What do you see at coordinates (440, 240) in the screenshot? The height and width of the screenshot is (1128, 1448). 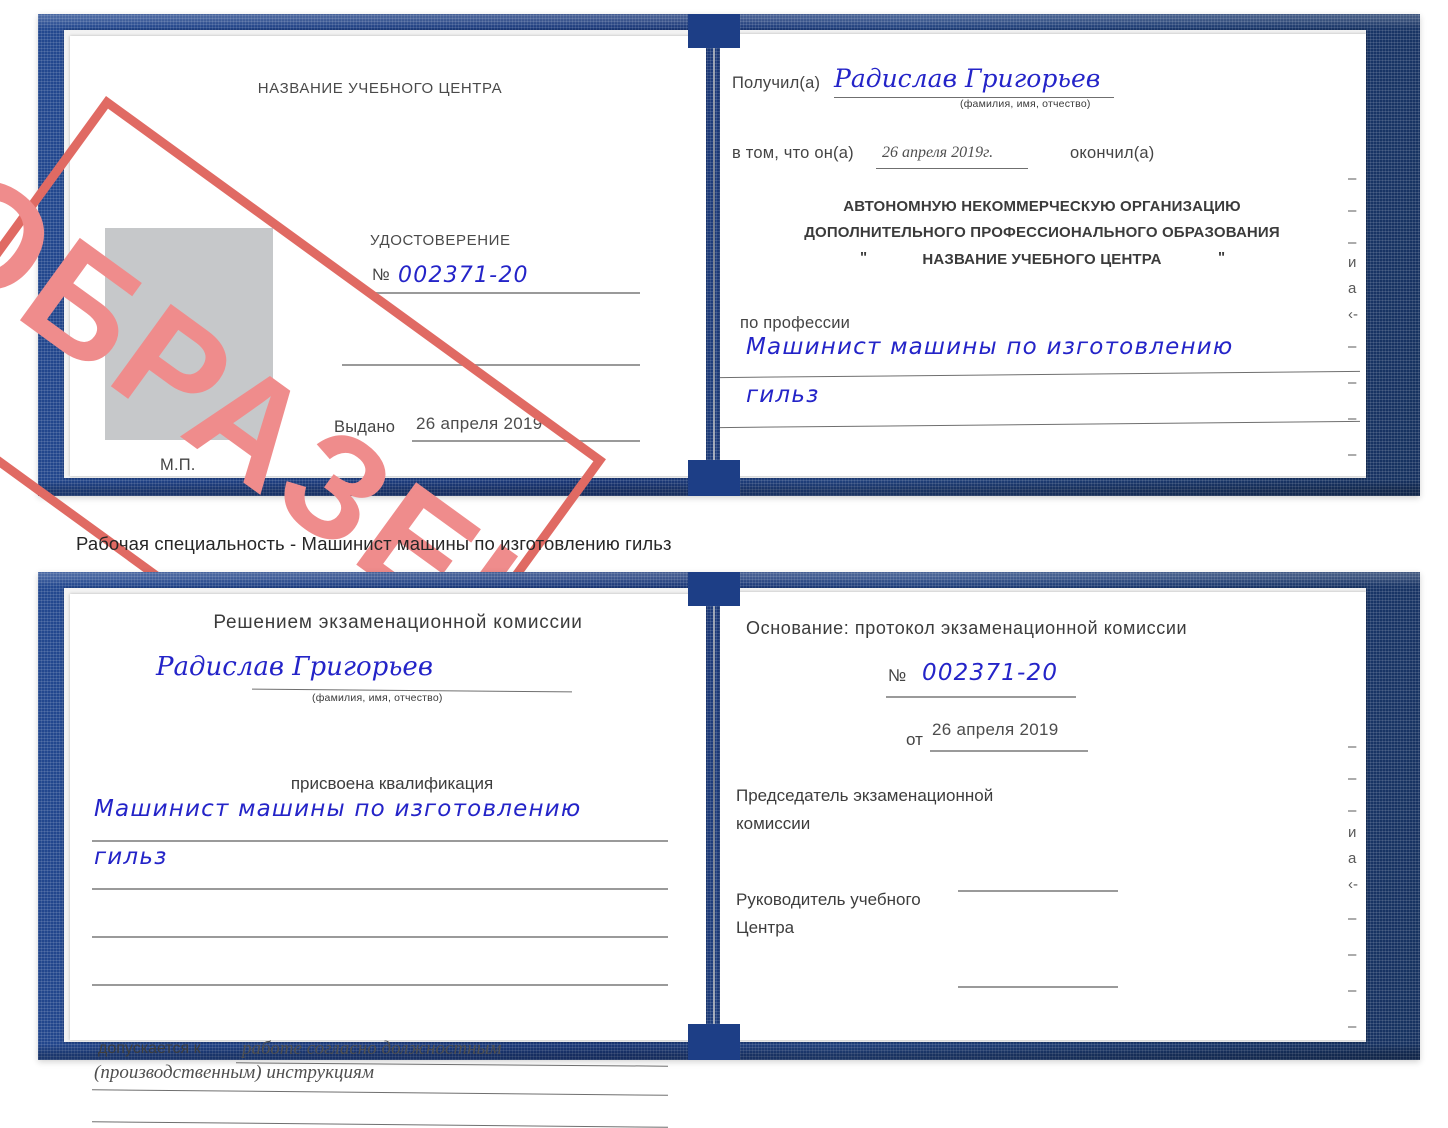 I see `document-type-label: УДОСТОВЕРЕНИЕ` at bounding box center [440, 240].